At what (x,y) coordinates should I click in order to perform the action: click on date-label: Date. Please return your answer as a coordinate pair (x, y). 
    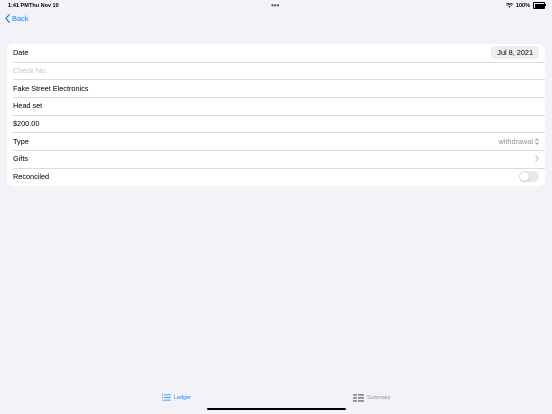
    Looking at the image, I should click on (21, 53).